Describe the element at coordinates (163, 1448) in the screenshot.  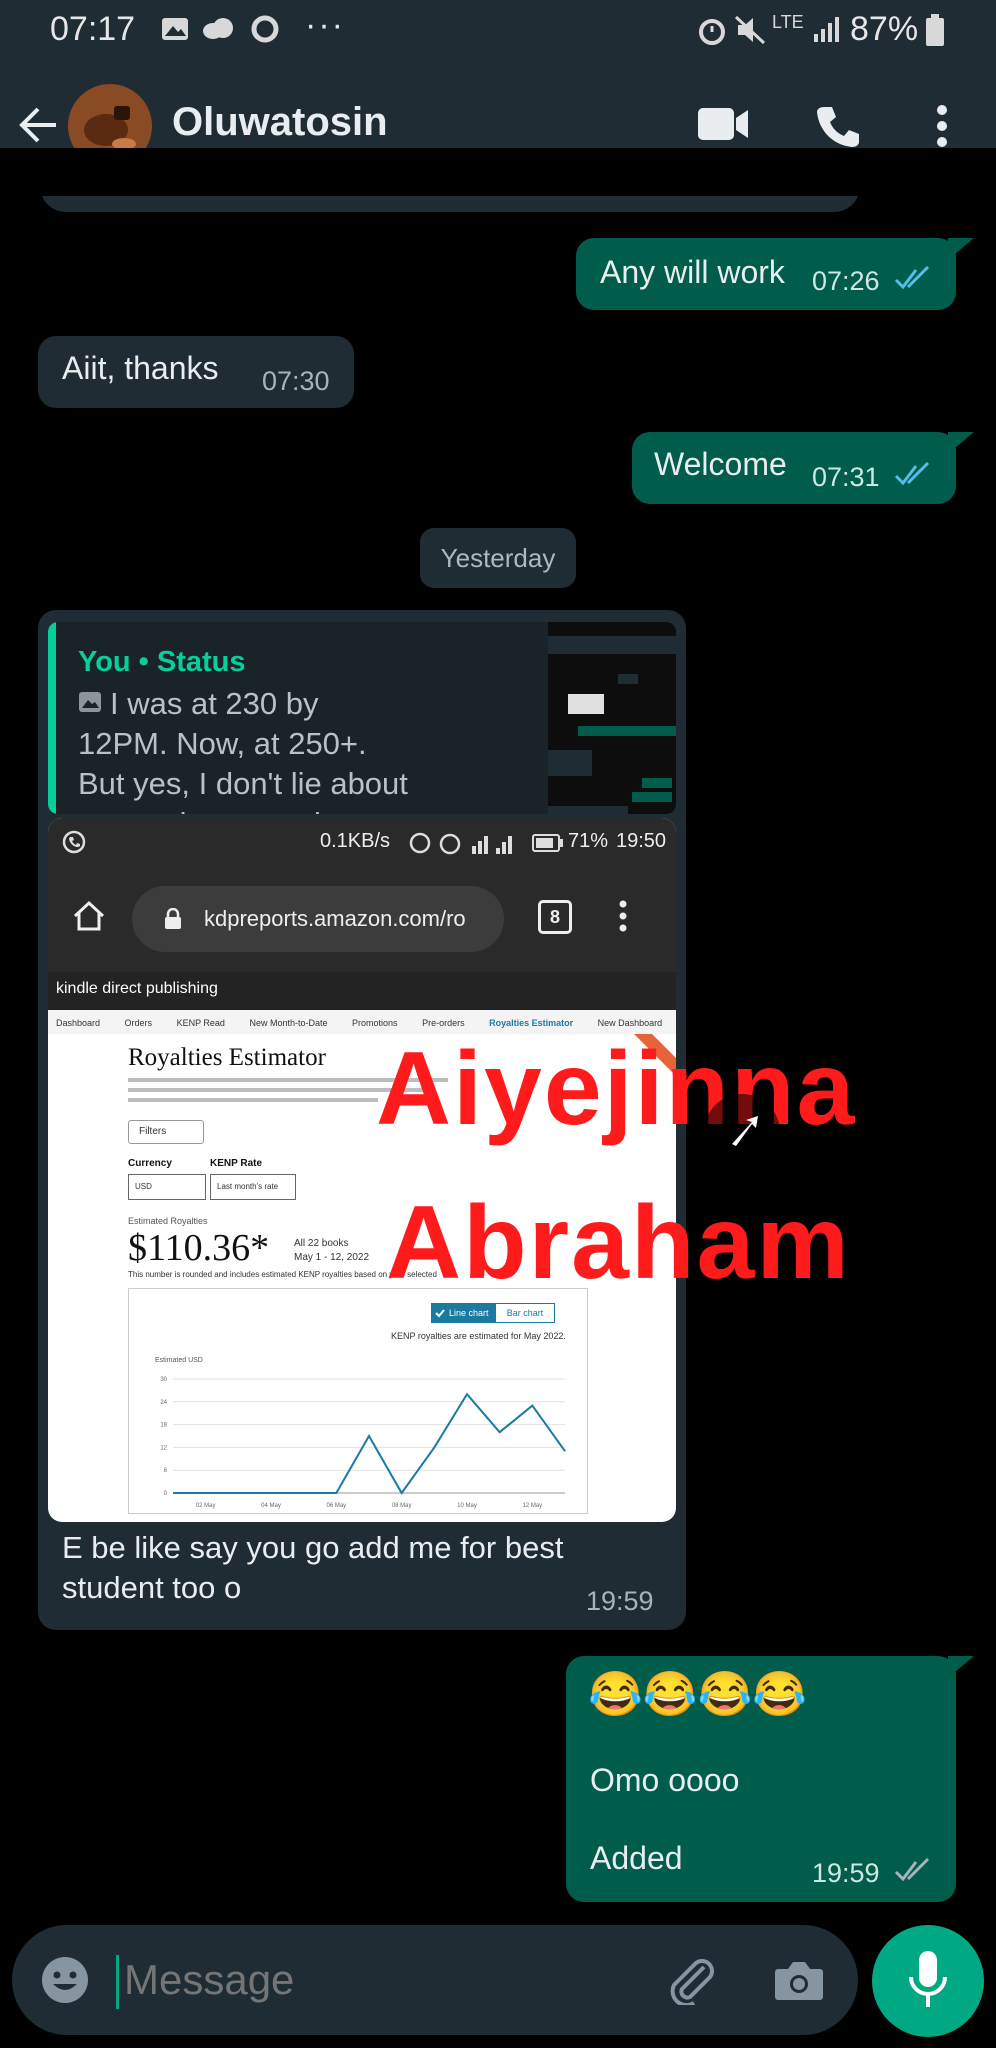
I see `chart-y-tick: 12` at that location.